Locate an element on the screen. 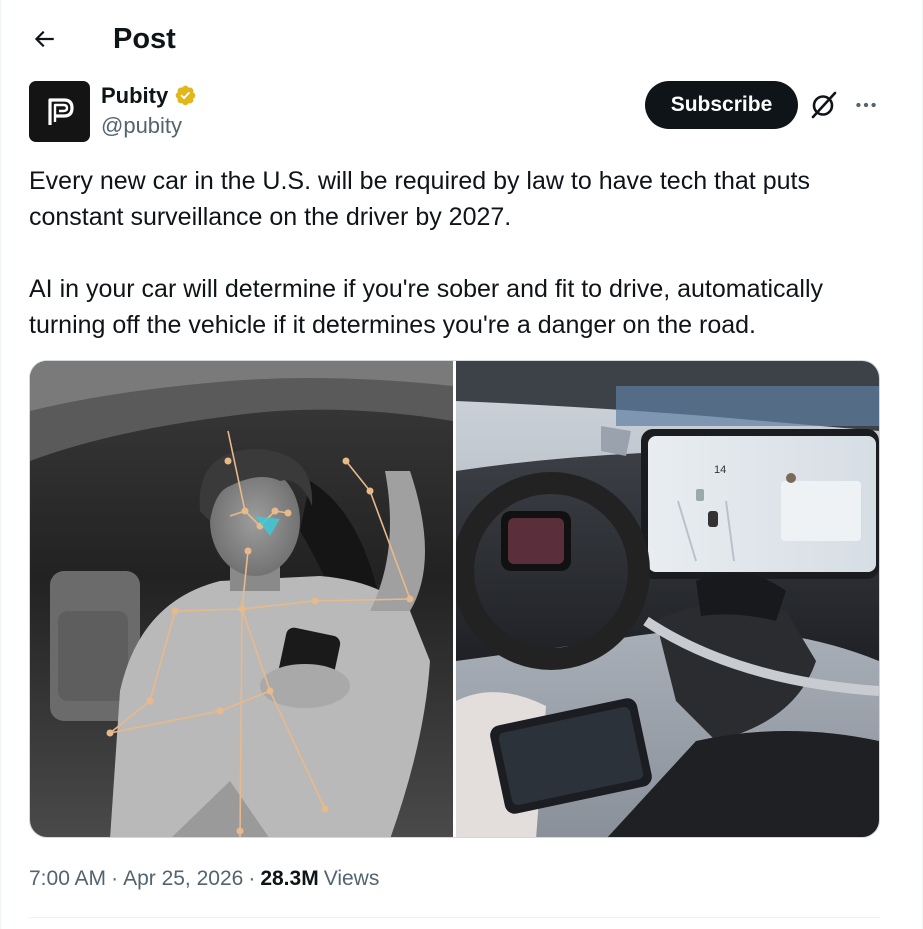 The height and width of the screenshot is (929, 923). avatar is located at coordinates (59, 111).